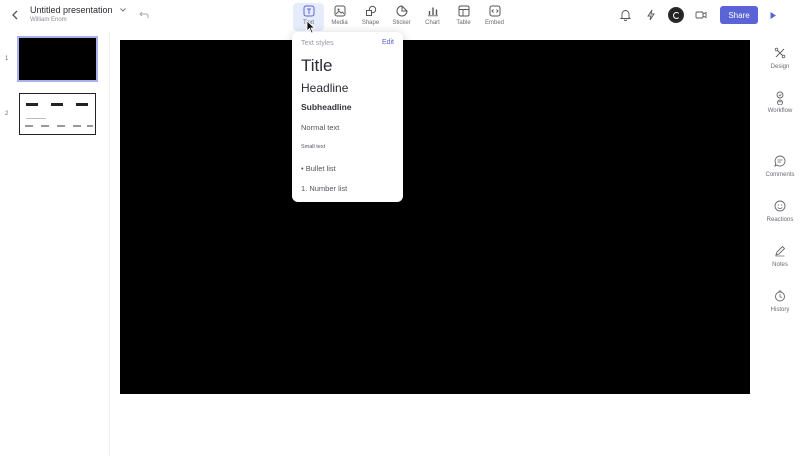 This screenshot has height=456, width=800. Describe the element at coordinates (324, 88) in the screenshot. I see `style-option-headline: Headline` at that location.